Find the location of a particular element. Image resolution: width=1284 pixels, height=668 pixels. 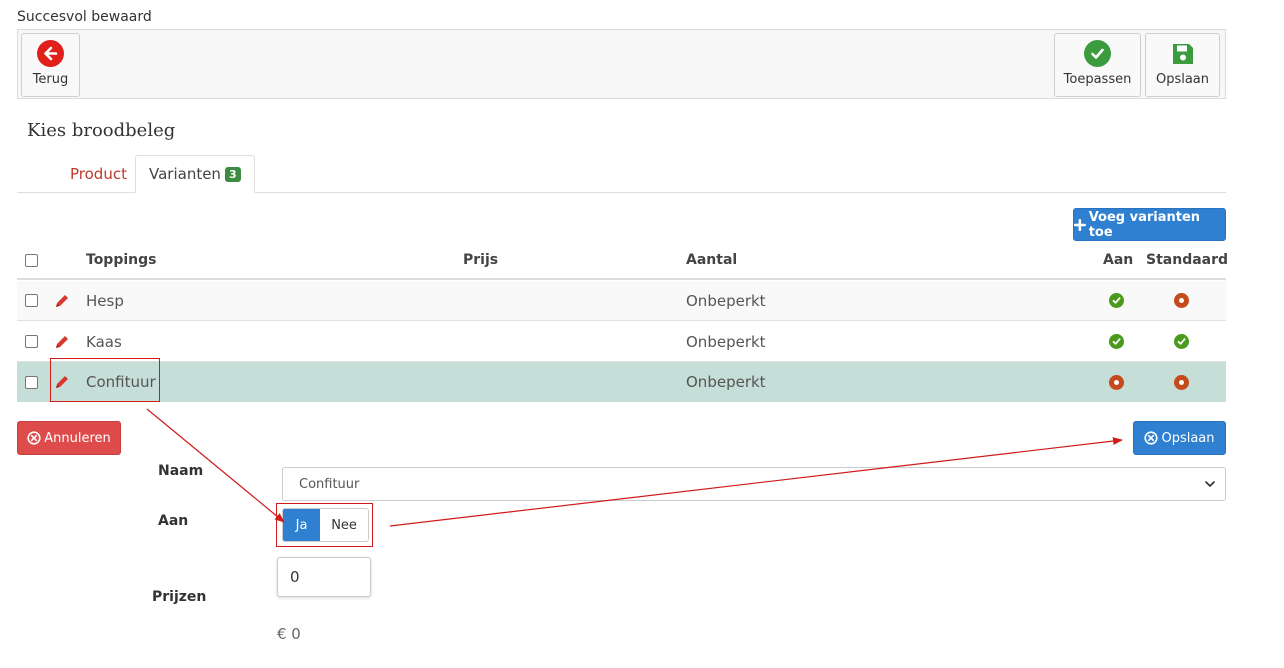

price-input: 0 is located at coordinates (324, 577).